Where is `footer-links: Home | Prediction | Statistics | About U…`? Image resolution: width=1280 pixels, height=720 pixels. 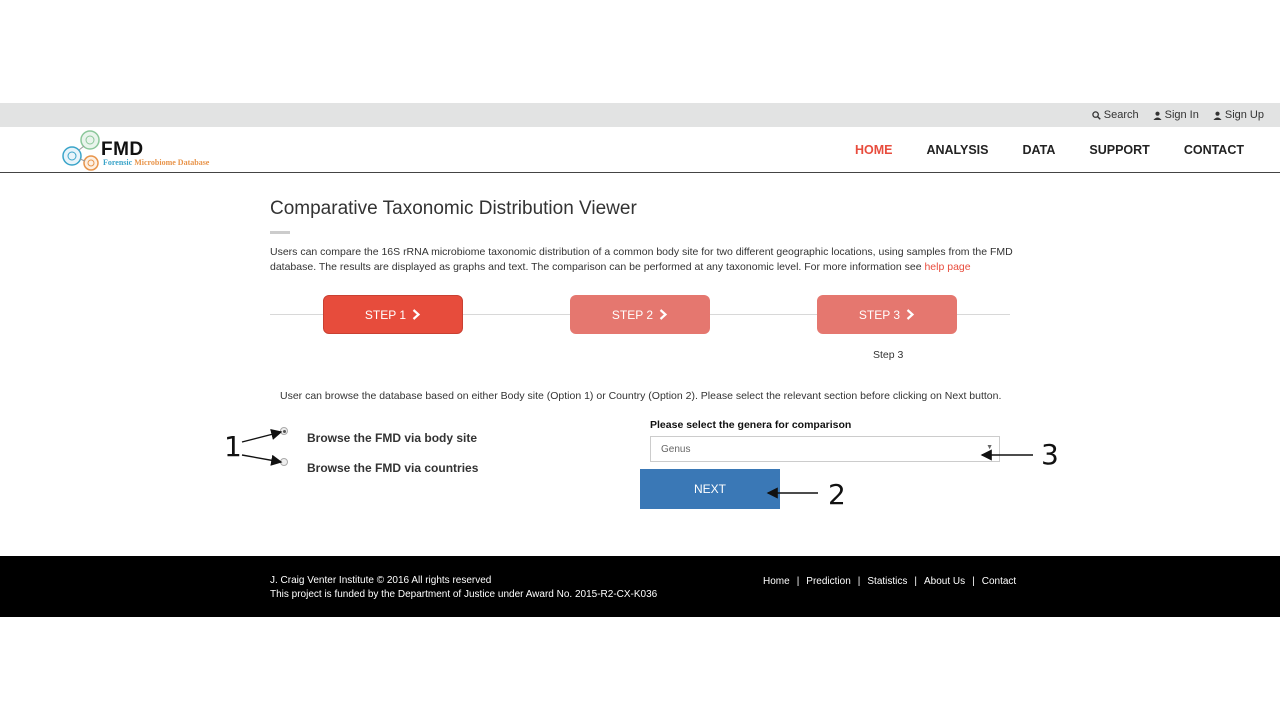 footer-links: Home | Prediction | Statistics | About U… is located at coordinates (889, 581).